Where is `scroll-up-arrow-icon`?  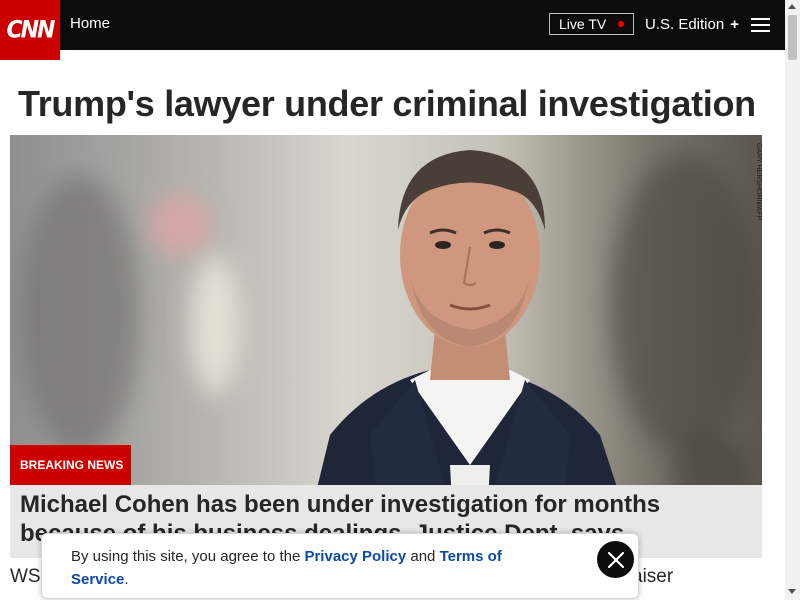
scroll-up-arrow-icon is located at coordinates (792, 6).